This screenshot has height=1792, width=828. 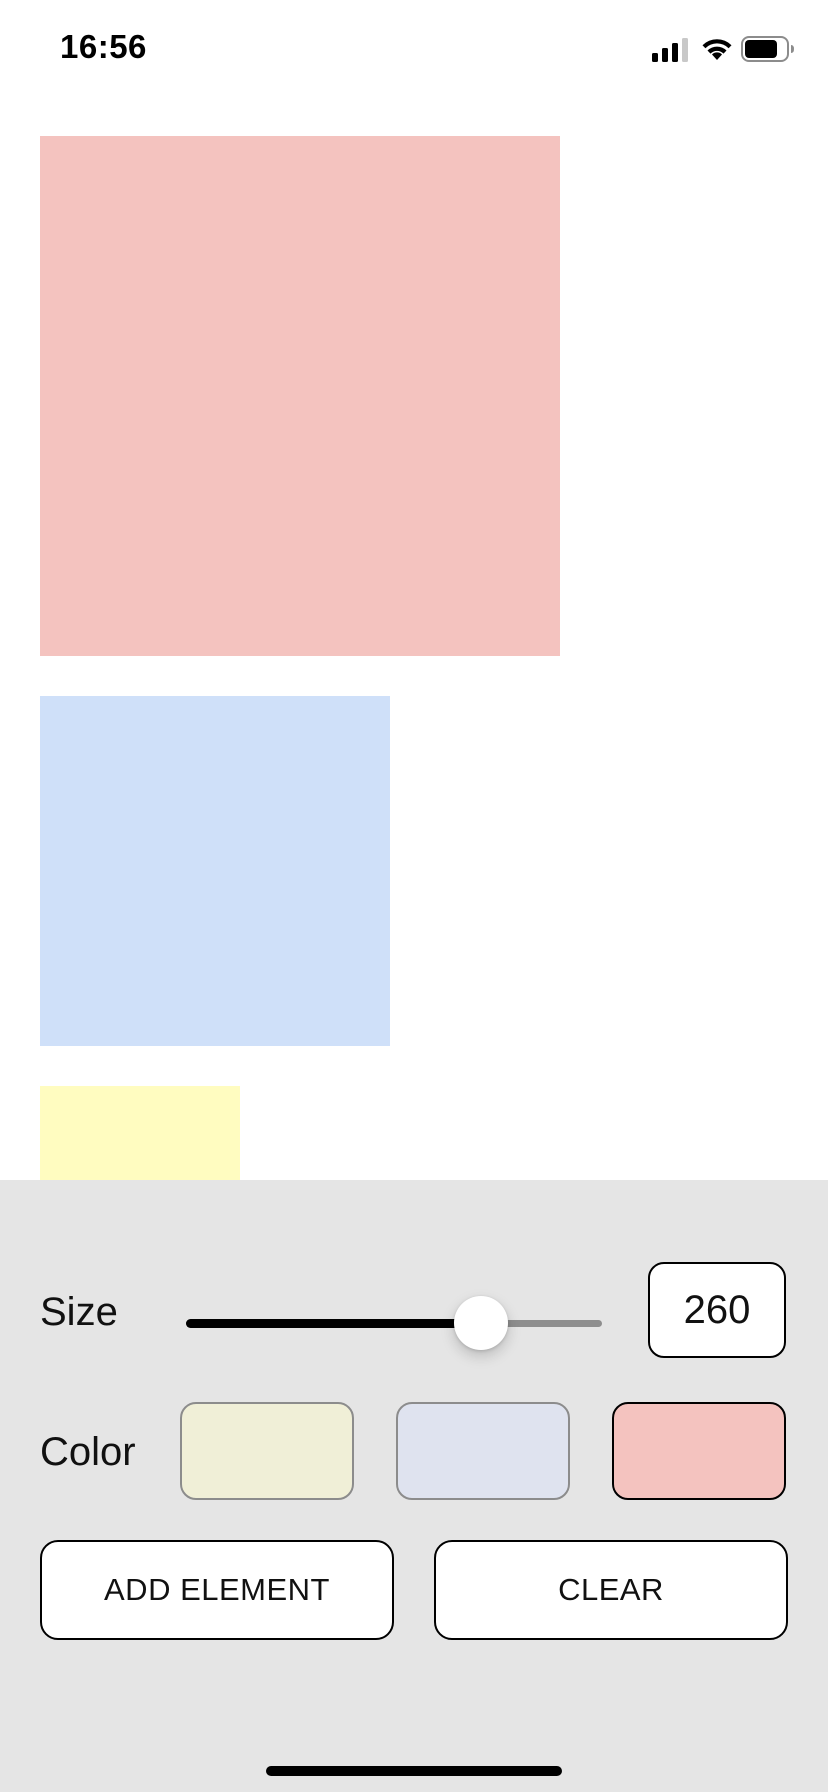 I want to click on slider-fill, so click(x=333, y=1323).